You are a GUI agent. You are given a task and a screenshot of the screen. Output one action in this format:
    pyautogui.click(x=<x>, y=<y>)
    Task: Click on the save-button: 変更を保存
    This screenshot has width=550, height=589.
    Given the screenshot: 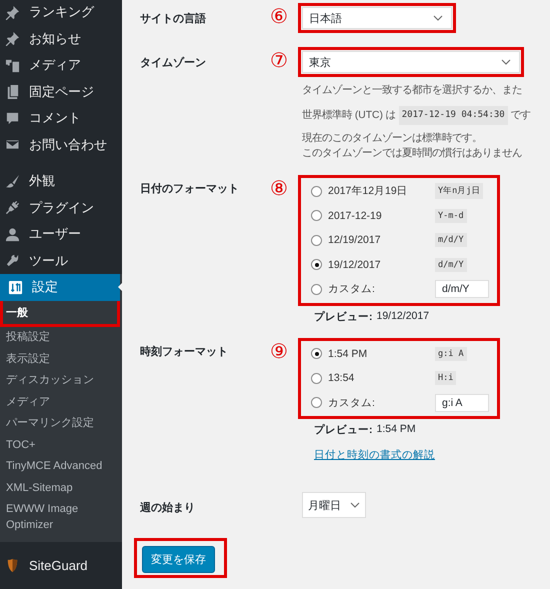 What is the action you would take?
    pyautogui.click(x=178, y=559)
    